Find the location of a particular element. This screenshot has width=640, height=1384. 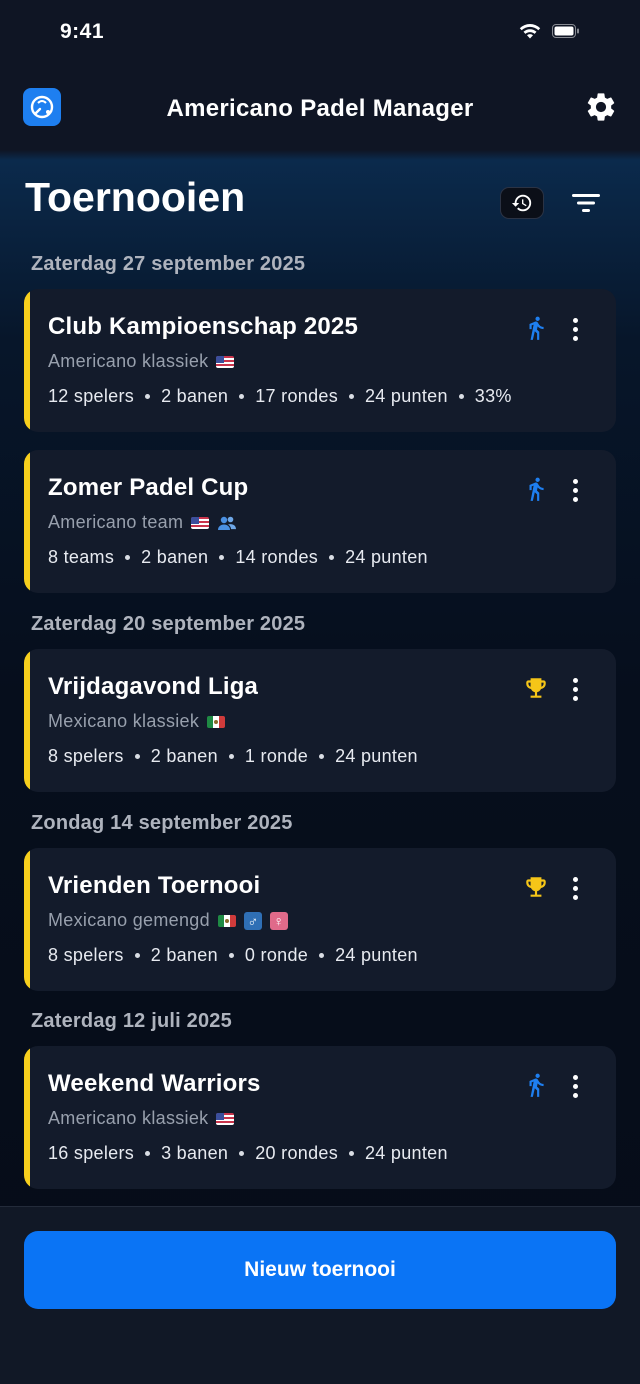

new-tournament-button: Nieuw toernooi is located at coordinates (320, 1270).